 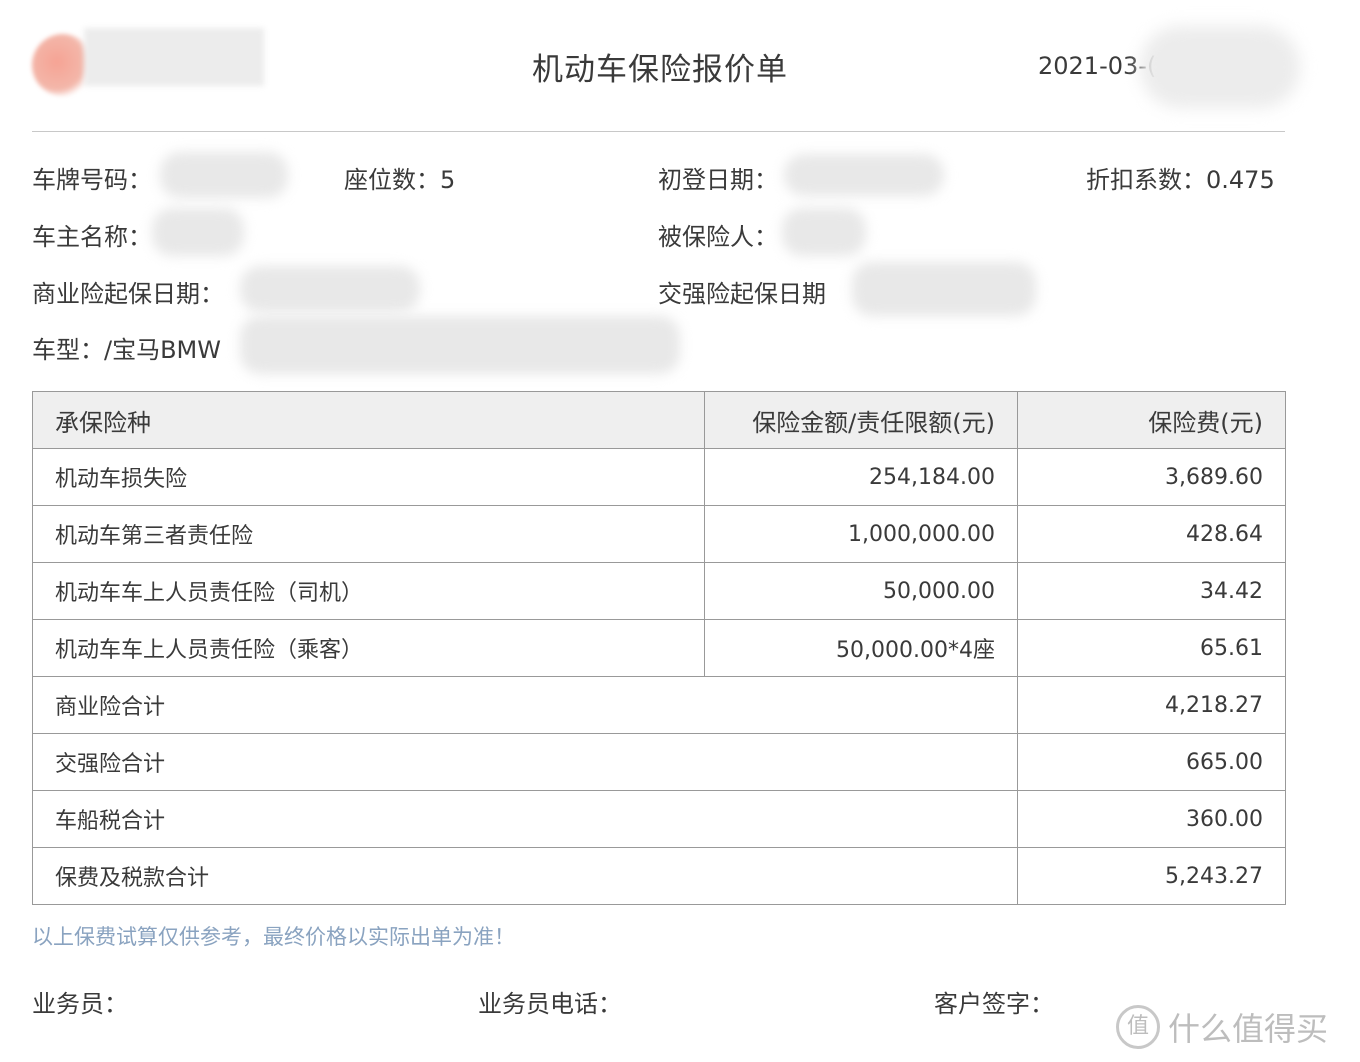 I want to click on total-row: 交强险合计 665.00, so click(x=659, y=762).